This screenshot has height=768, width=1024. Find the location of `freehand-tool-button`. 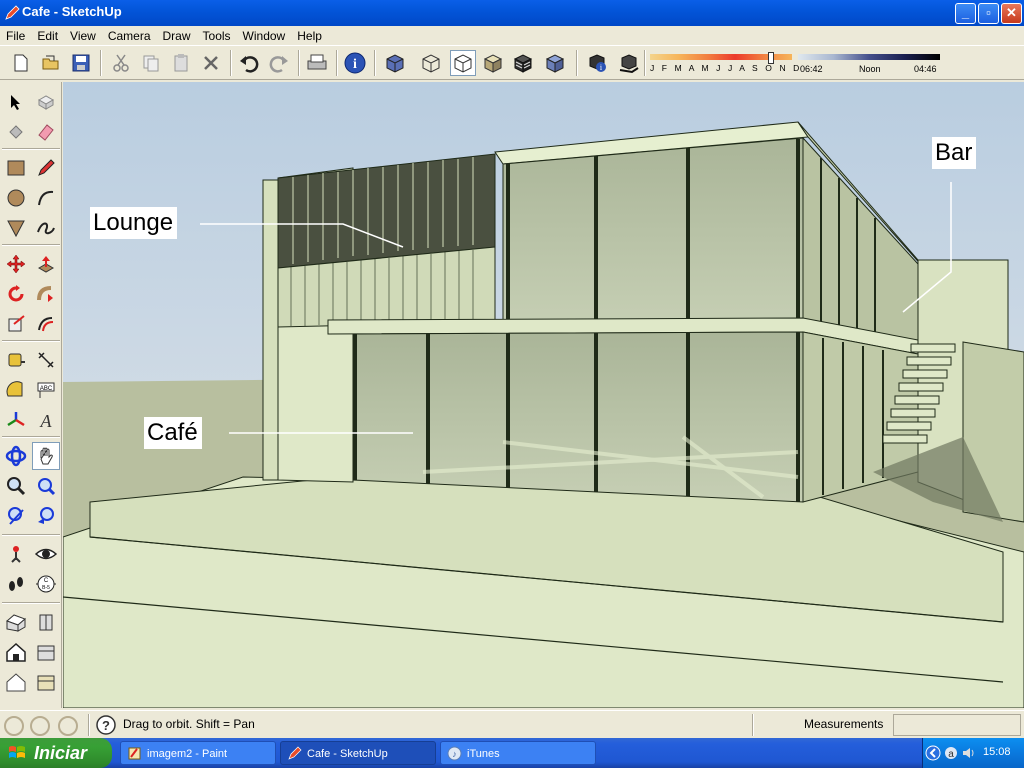

freehand-tool-button is located at coordinates (46, 228).